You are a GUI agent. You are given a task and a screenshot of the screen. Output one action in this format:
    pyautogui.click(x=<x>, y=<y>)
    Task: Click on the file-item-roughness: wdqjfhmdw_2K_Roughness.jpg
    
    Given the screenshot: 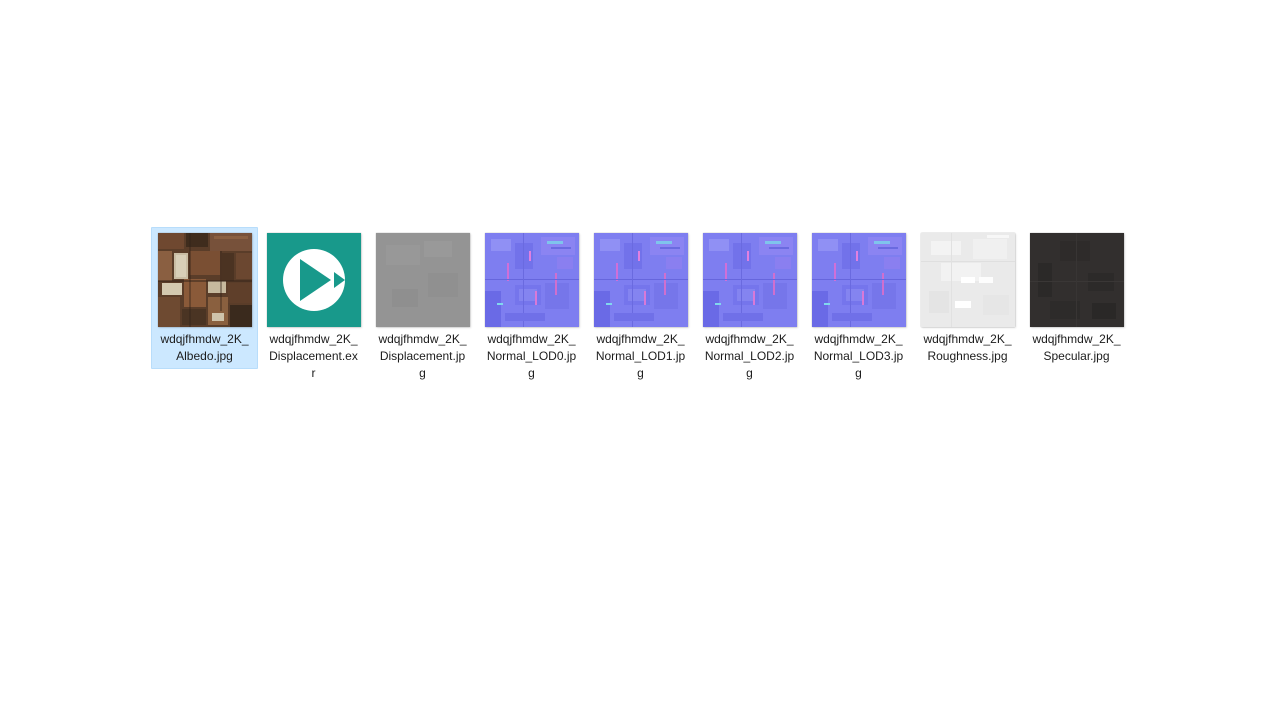 What is the action you would take?
    pyautogui.click(x=967, y=298)
    